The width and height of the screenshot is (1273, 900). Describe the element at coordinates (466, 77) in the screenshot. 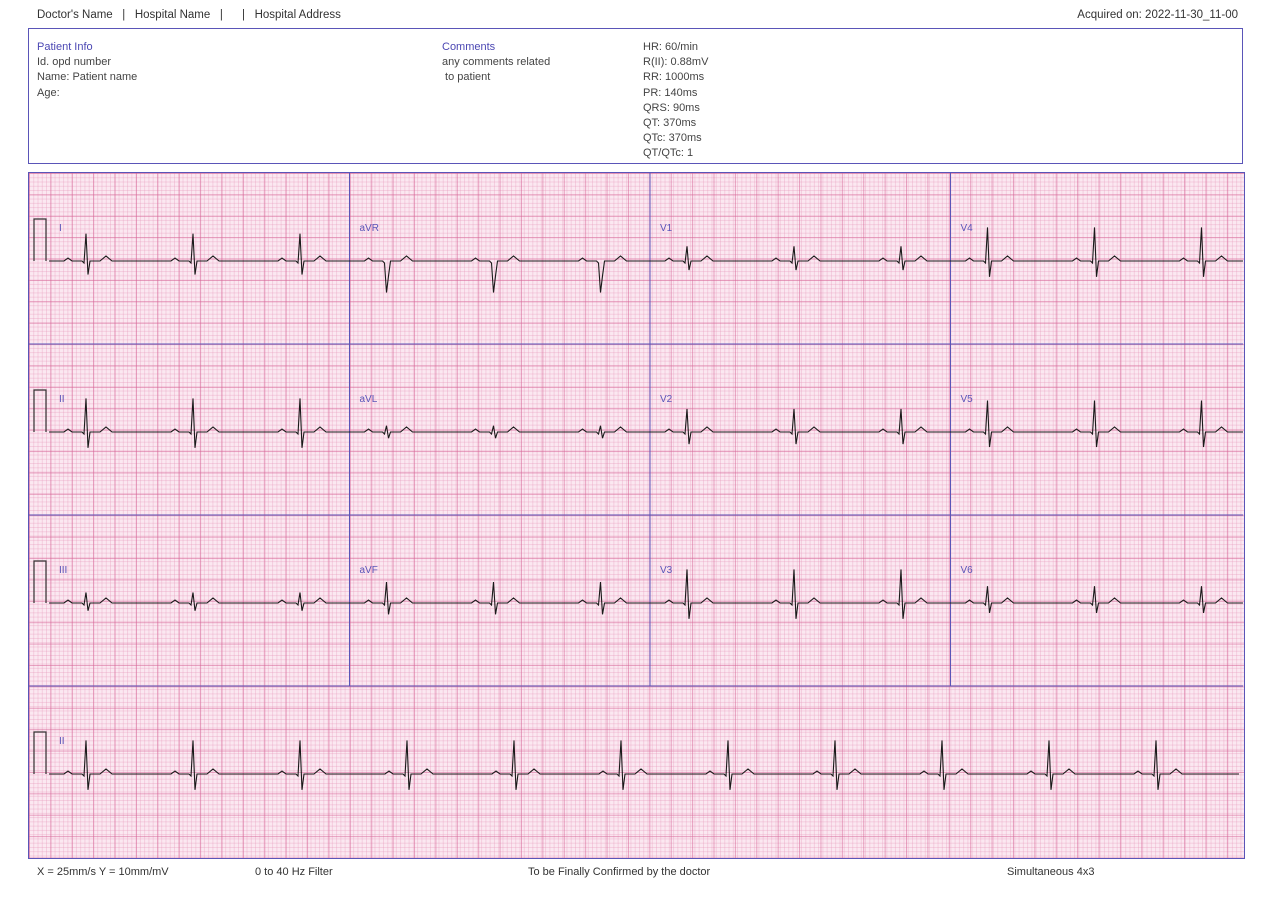

I see `comment-line: to patient` at that location.